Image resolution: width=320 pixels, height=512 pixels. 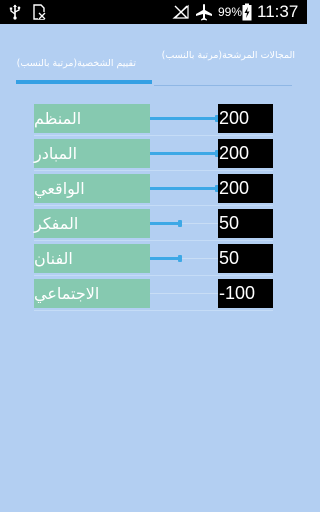 I want to click on trait-label: الفنان, so click(x=92, y=258).